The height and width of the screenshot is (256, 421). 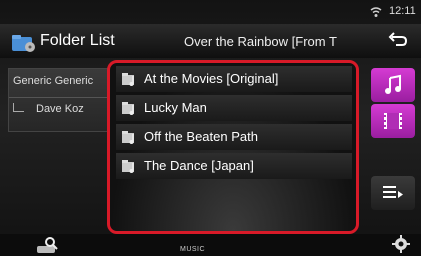 I want to click on folder-path-child-label: Dave Koz, so click(x=60, y=109).